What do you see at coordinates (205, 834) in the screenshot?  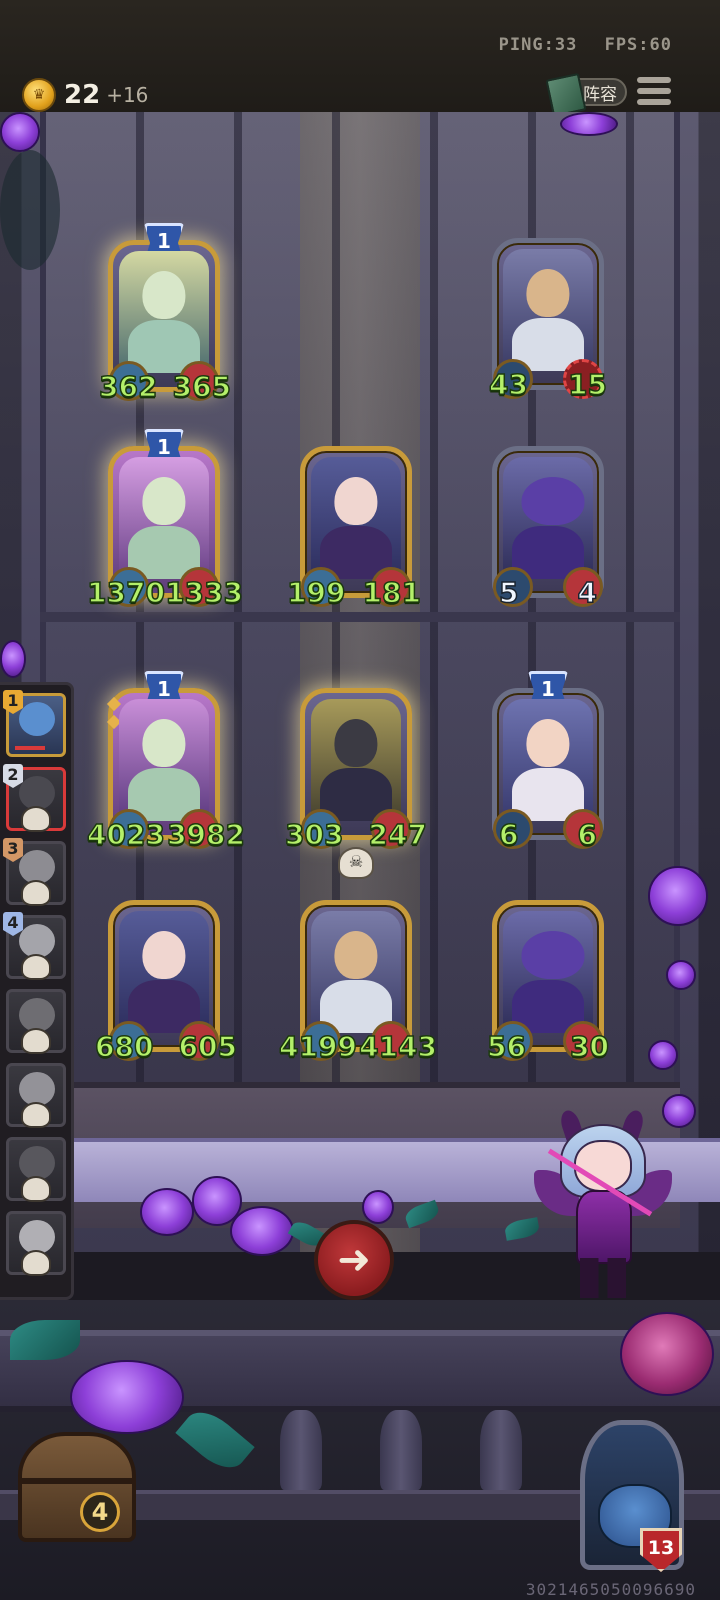 I see `health-value: 3982` at bounding box center [205, 834].